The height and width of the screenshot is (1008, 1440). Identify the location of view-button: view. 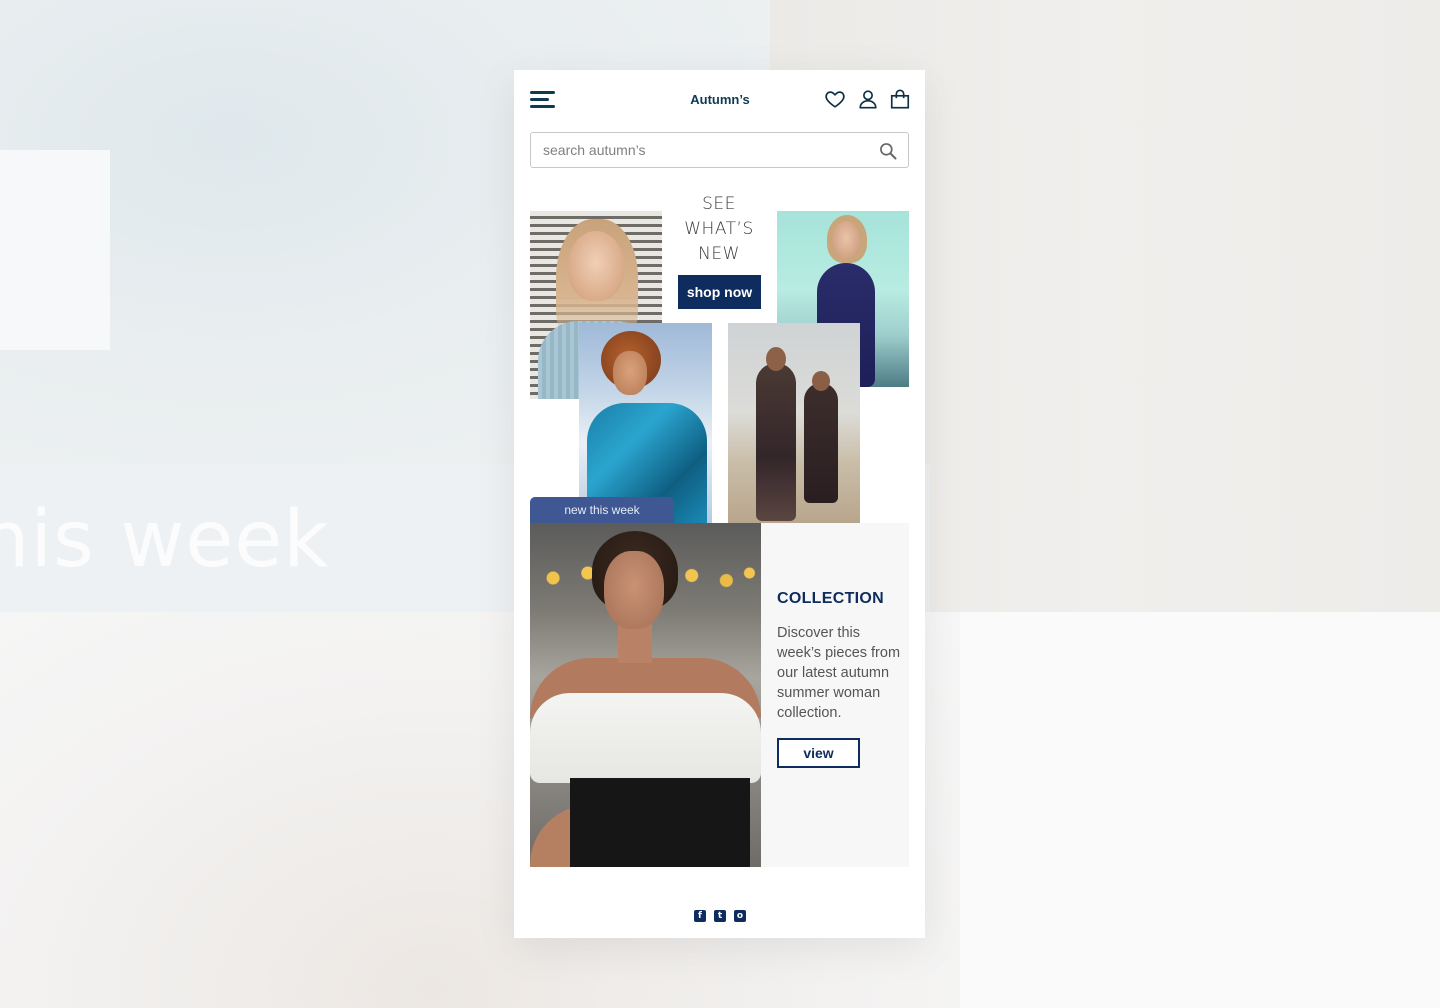
(818, 753).